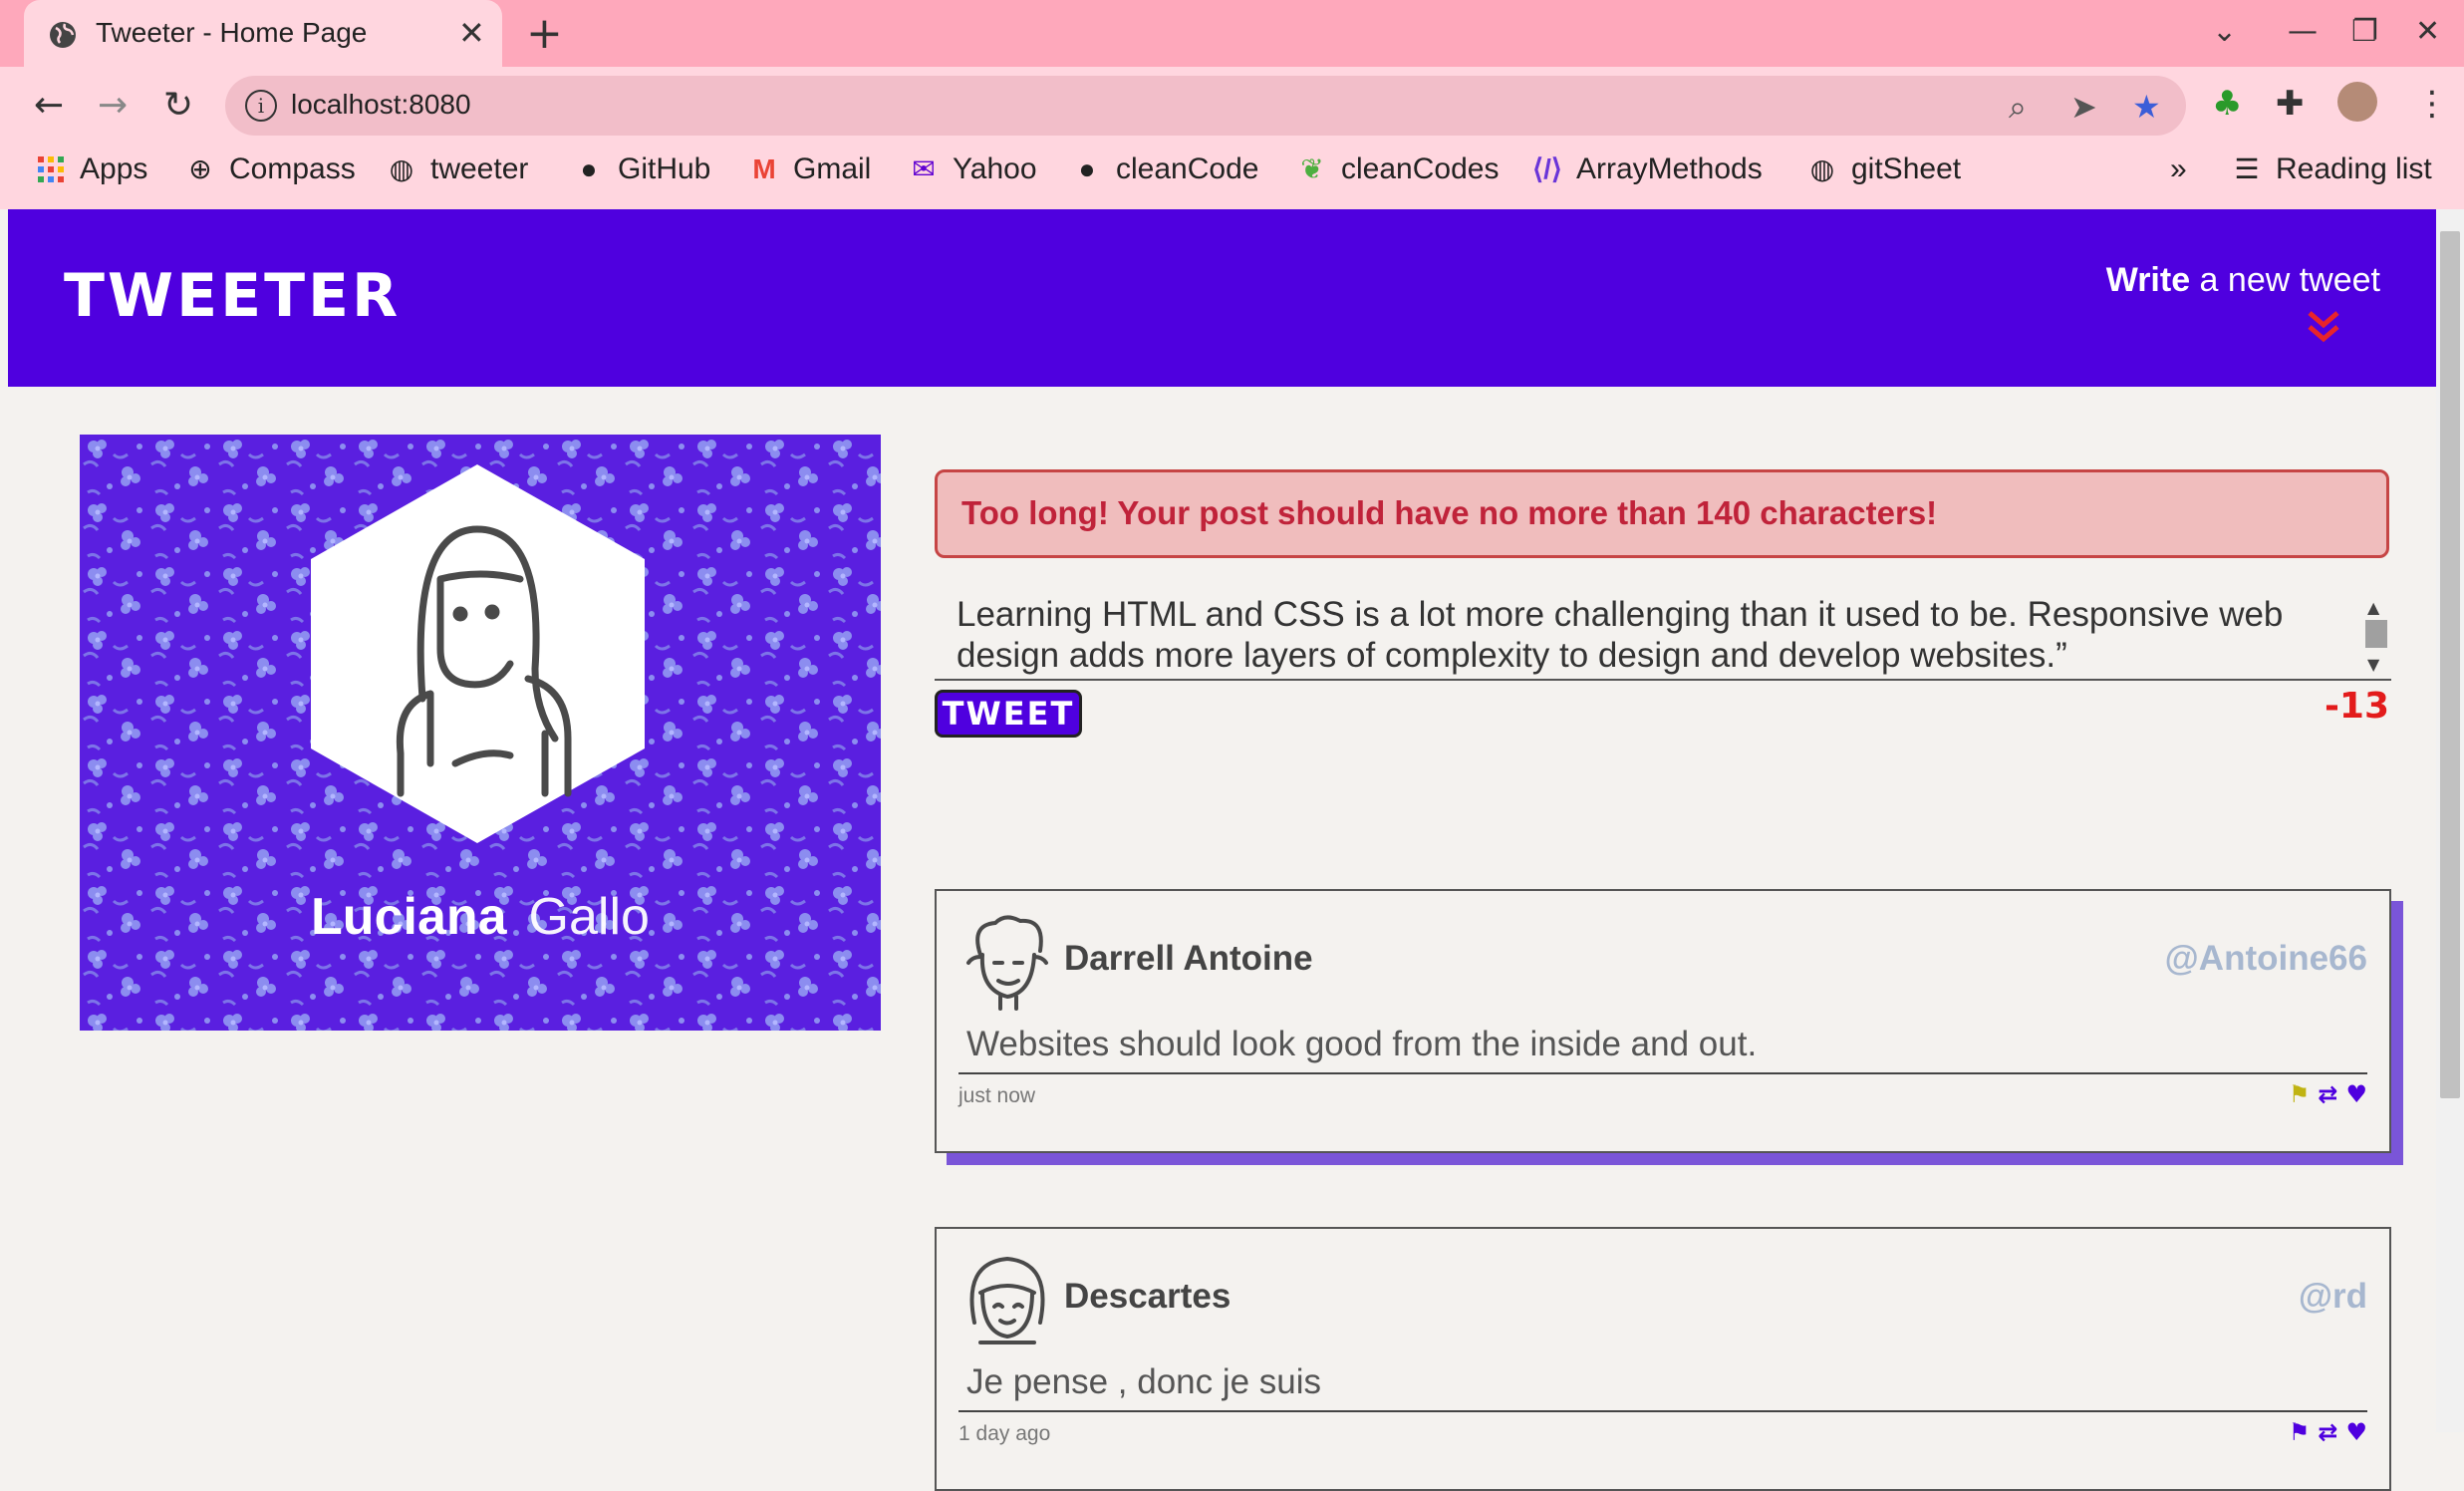 This screenshot has width=2464, height=1491. I want to click on tab-title: Tweeter - Home Page, so click(232, 32).